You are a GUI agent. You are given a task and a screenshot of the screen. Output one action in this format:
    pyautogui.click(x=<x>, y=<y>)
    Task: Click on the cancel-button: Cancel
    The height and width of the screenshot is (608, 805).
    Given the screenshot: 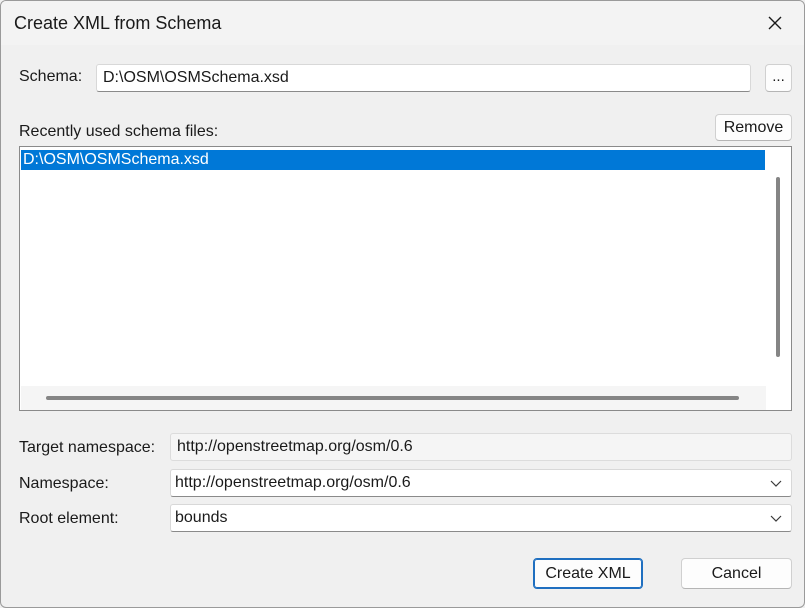 What is the action you would take?
    pyautogui.click(x=736, y=573)
    